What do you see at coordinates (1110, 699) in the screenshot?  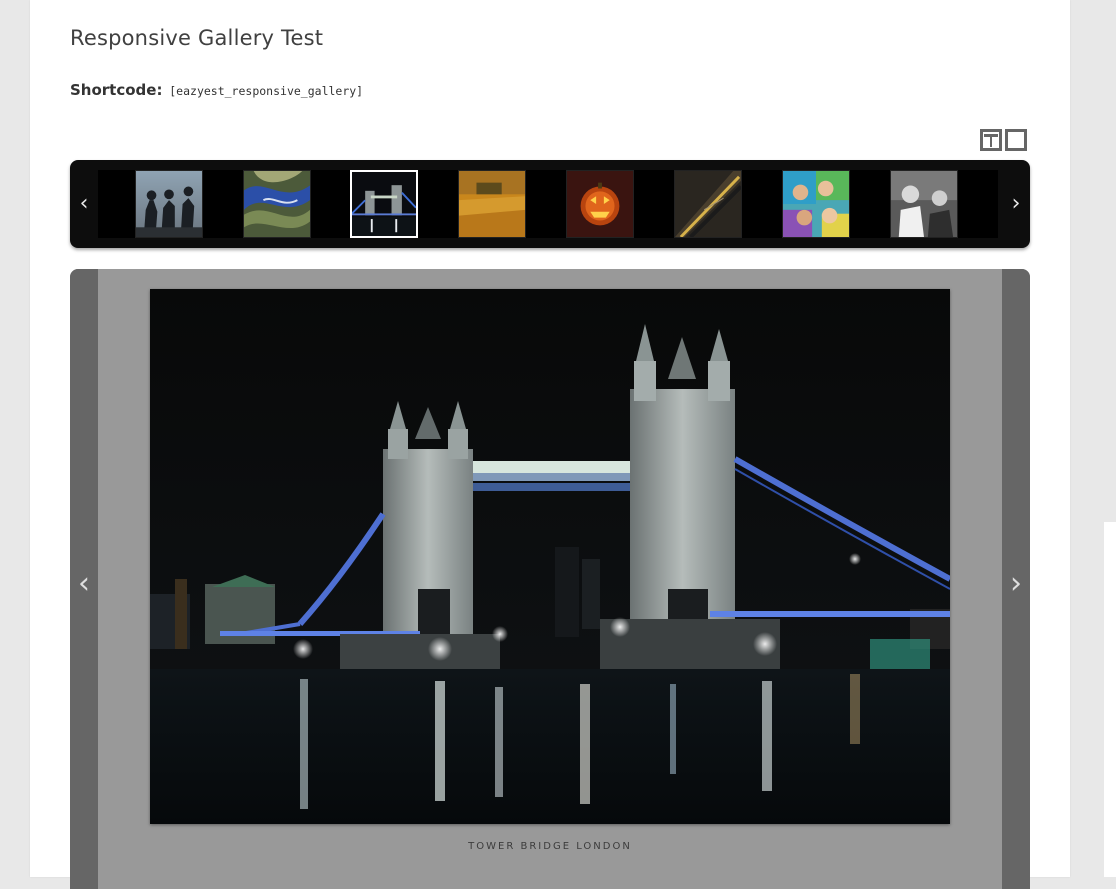 I see `right-edge-panel` at bounding box center [1110, 699].